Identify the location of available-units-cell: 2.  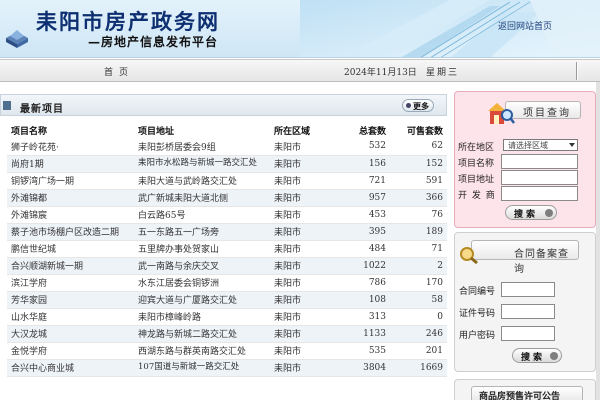
(418, 266).